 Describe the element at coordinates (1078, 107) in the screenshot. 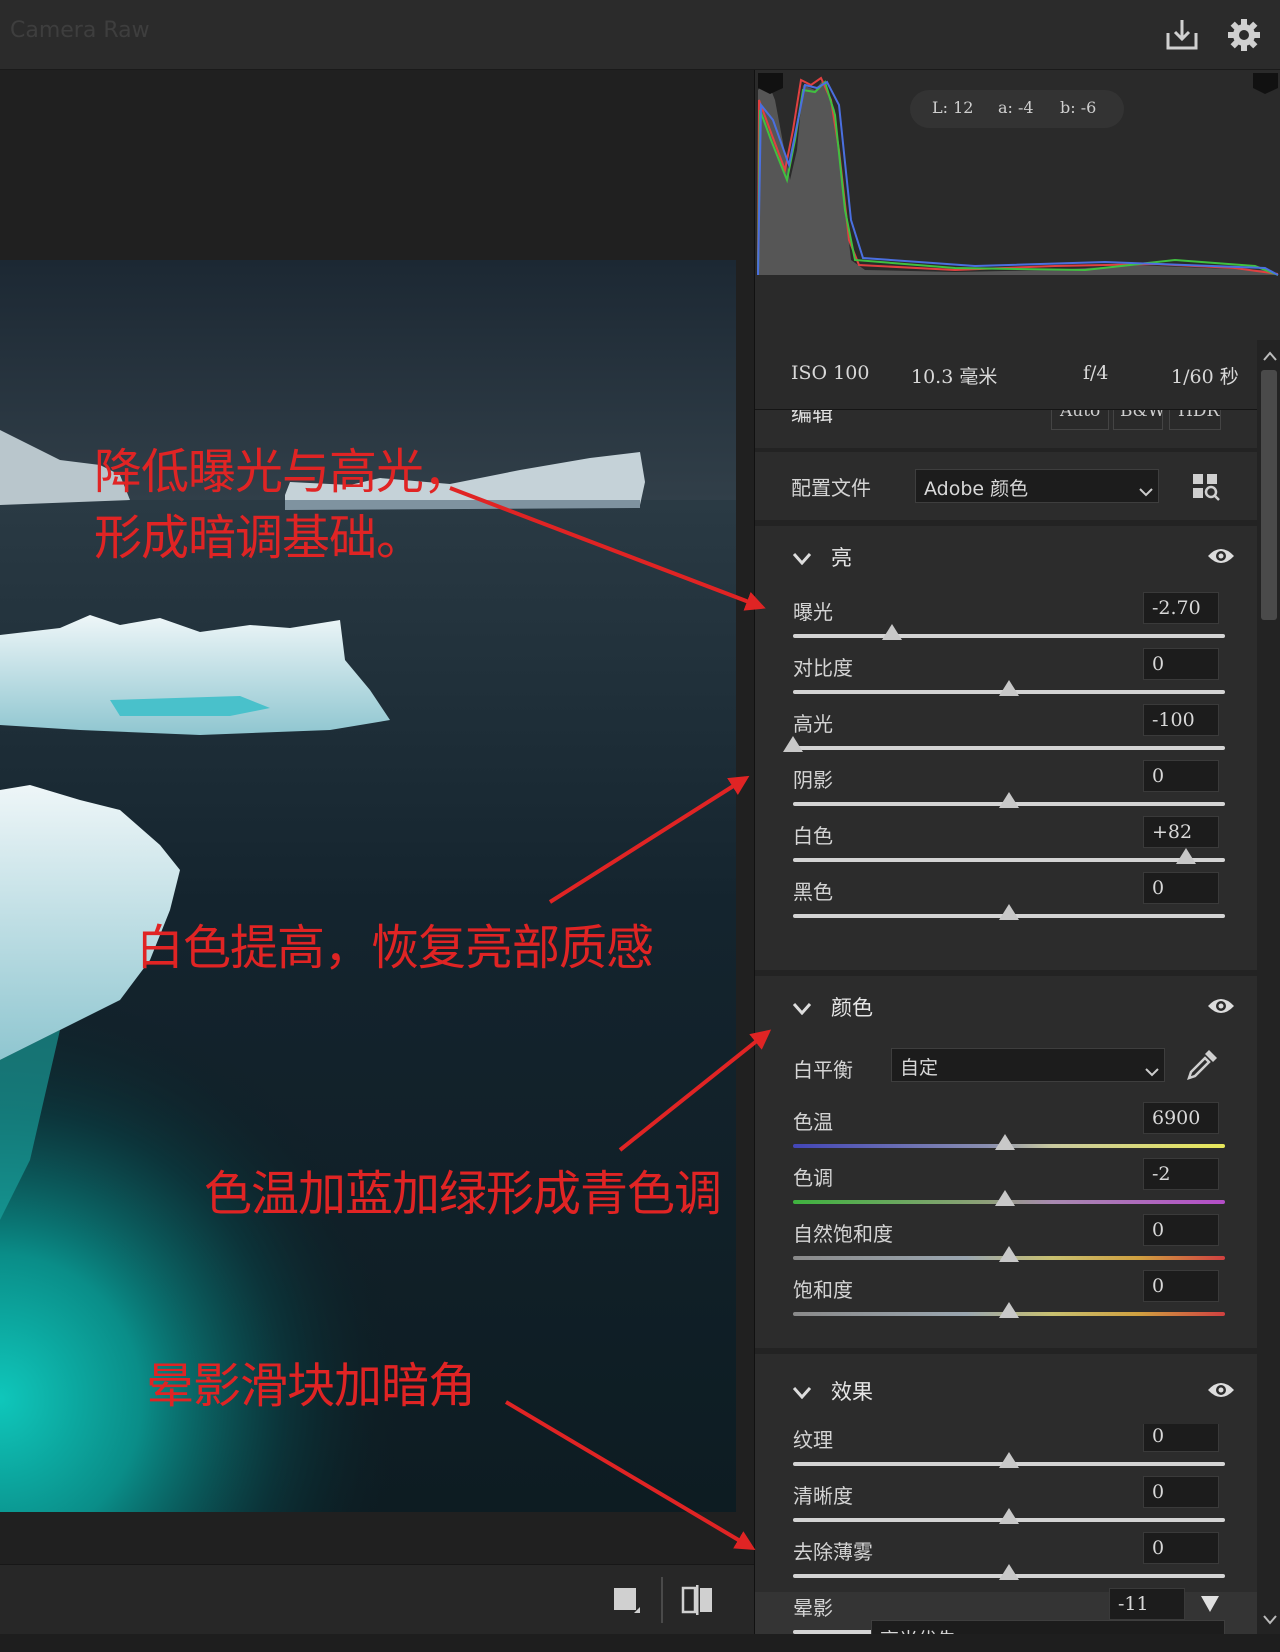

I see `lab-b: b: -6` at that location.